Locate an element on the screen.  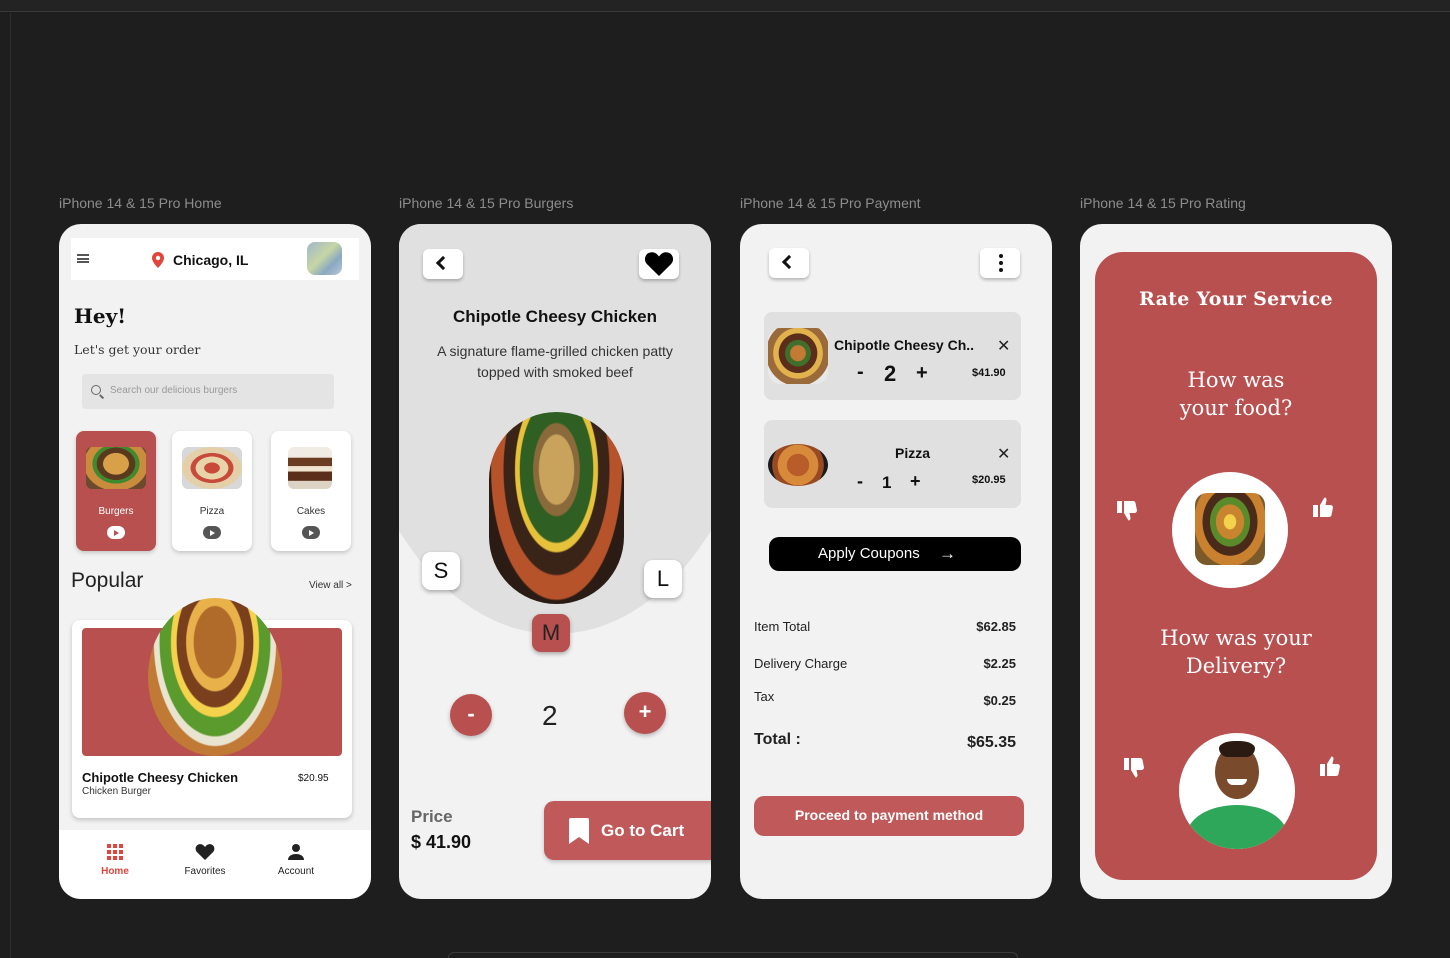
category-label: Cakes is located at coordinates (311, 511).